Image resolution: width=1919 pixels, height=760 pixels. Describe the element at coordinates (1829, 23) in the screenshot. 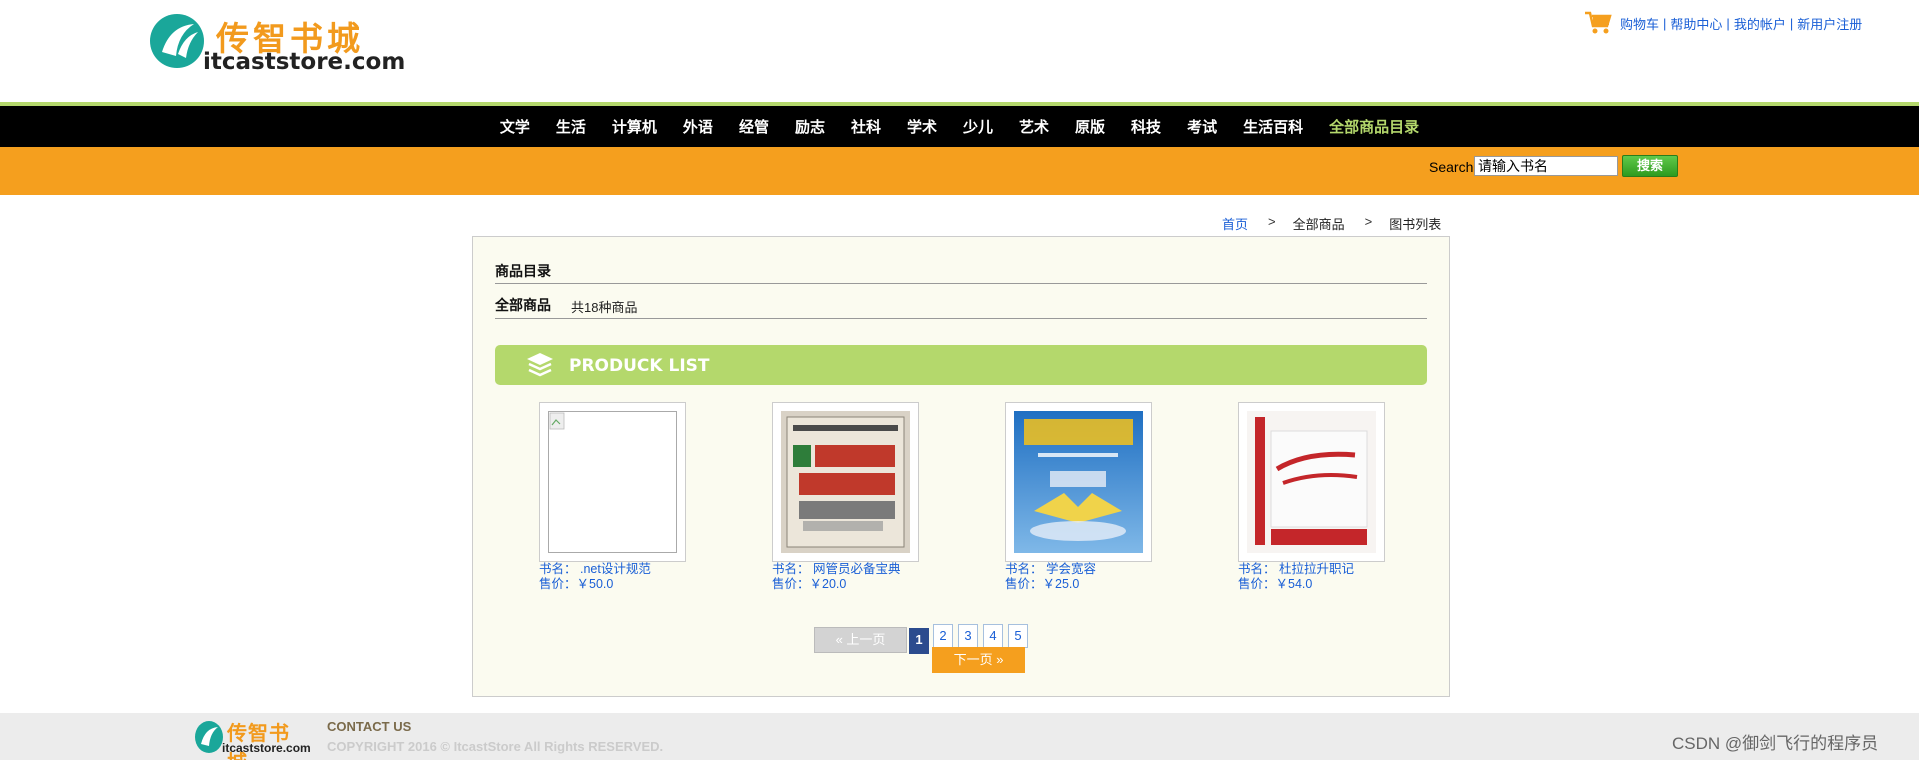

I see `link-register: 新用户注册` at that location.